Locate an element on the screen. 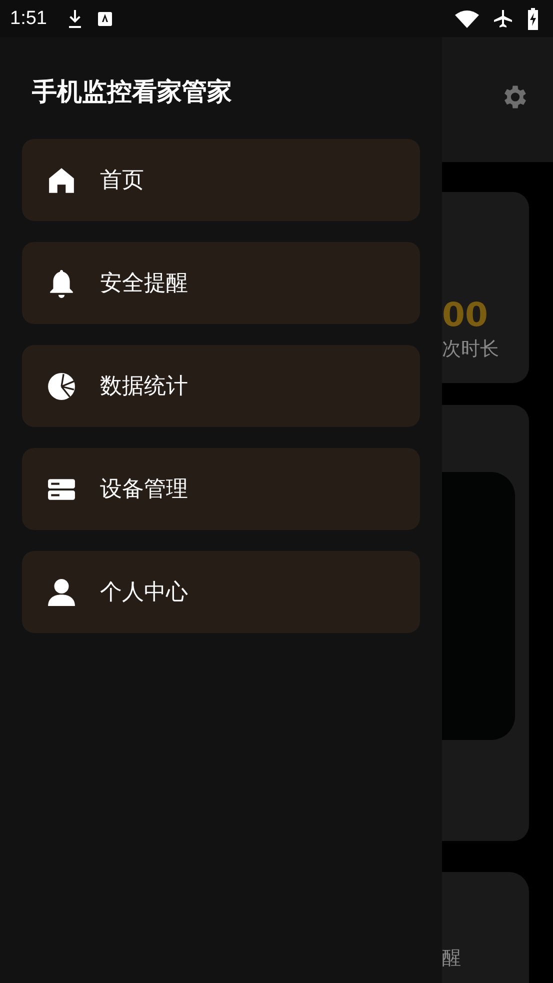  menu-item: 数据统计 is located at coordinates (221, 386).